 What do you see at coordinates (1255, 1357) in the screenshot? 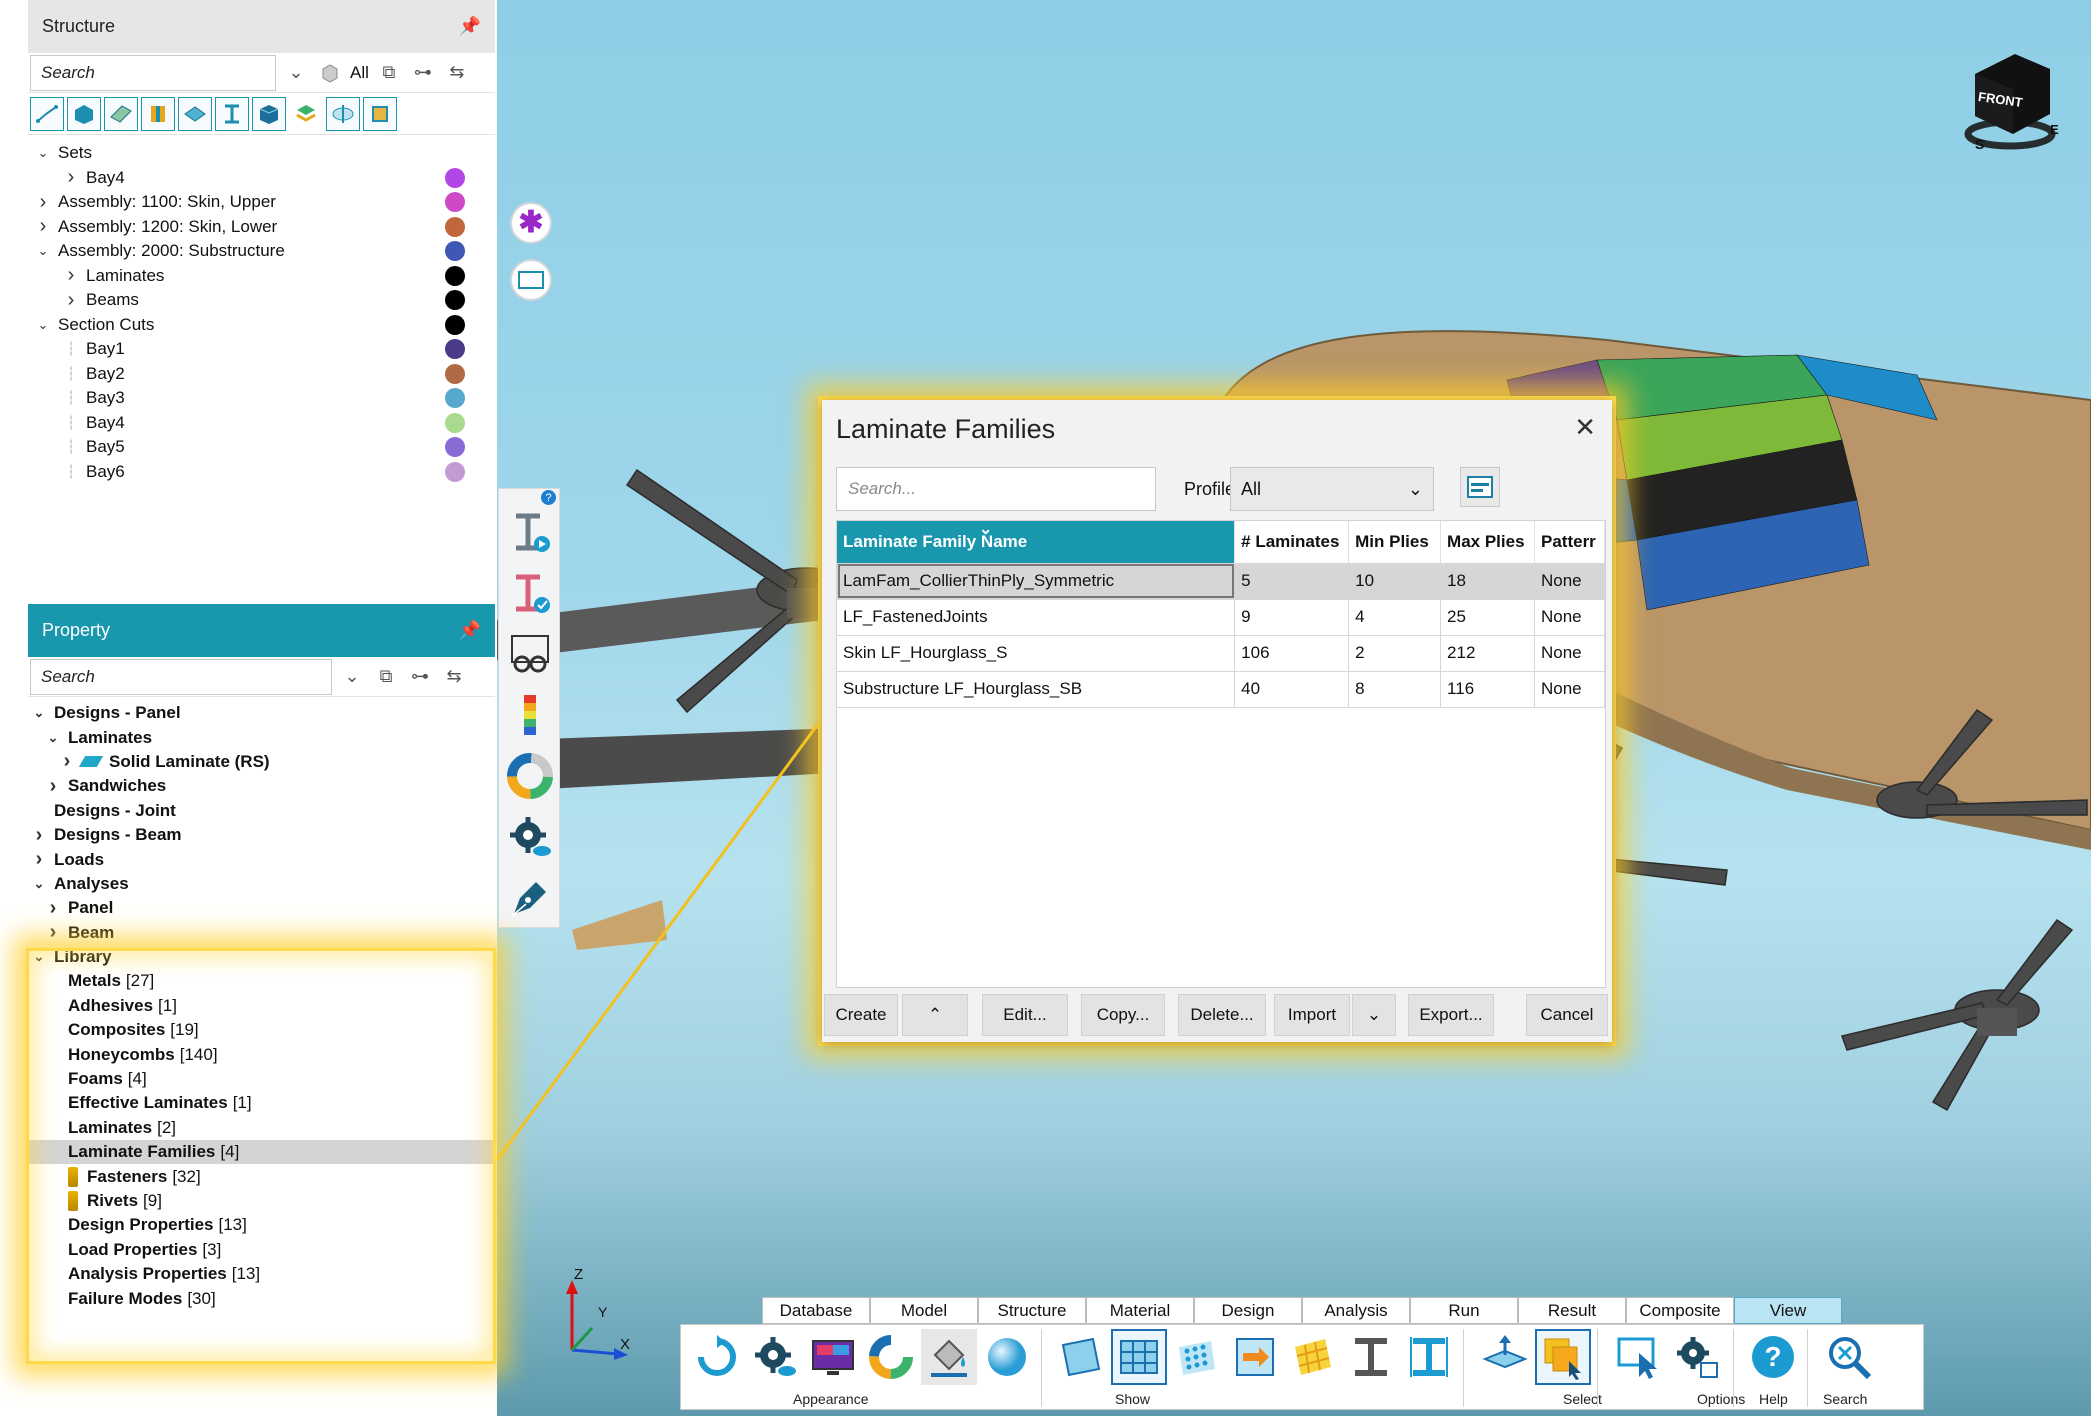
I see `show-arrow-button` at bounding box center [1255, 1357].